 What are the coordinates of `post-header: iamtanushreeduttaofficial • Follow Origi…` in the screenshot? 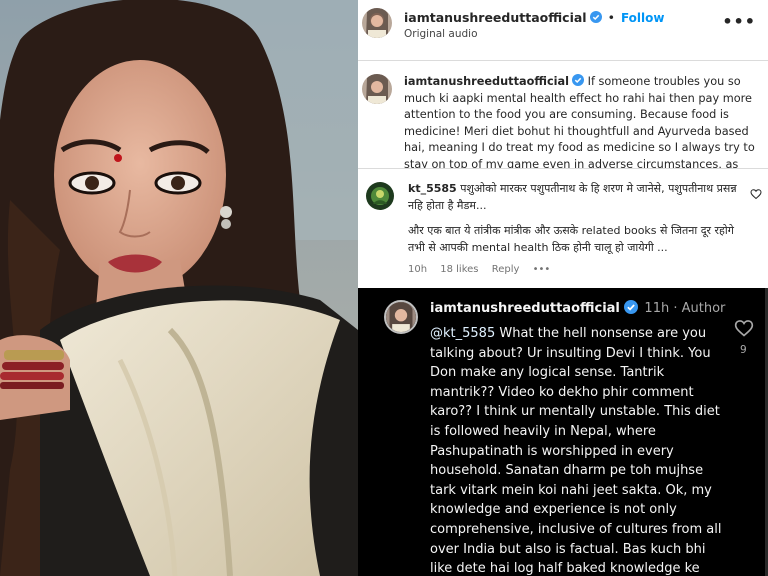 It's located at (563, 25).